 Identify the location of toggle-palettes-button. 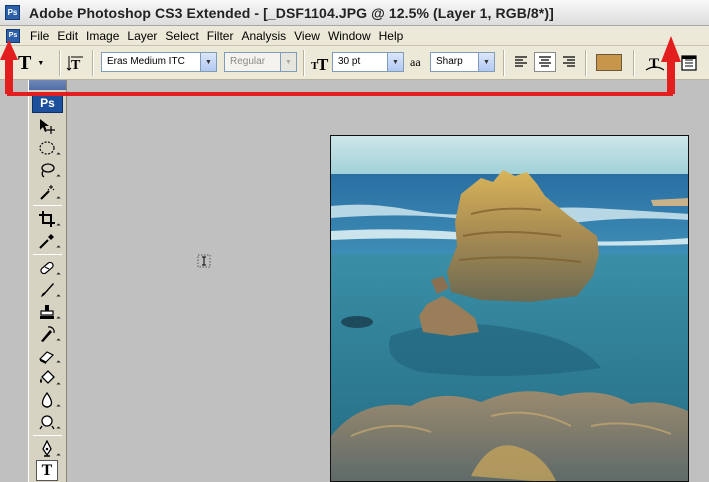
(690, 63).